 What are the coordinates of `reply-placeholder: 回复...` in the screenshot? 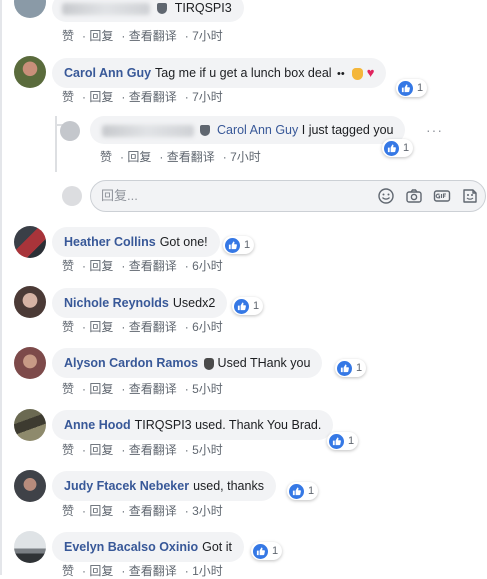 It's located at (119, 195).